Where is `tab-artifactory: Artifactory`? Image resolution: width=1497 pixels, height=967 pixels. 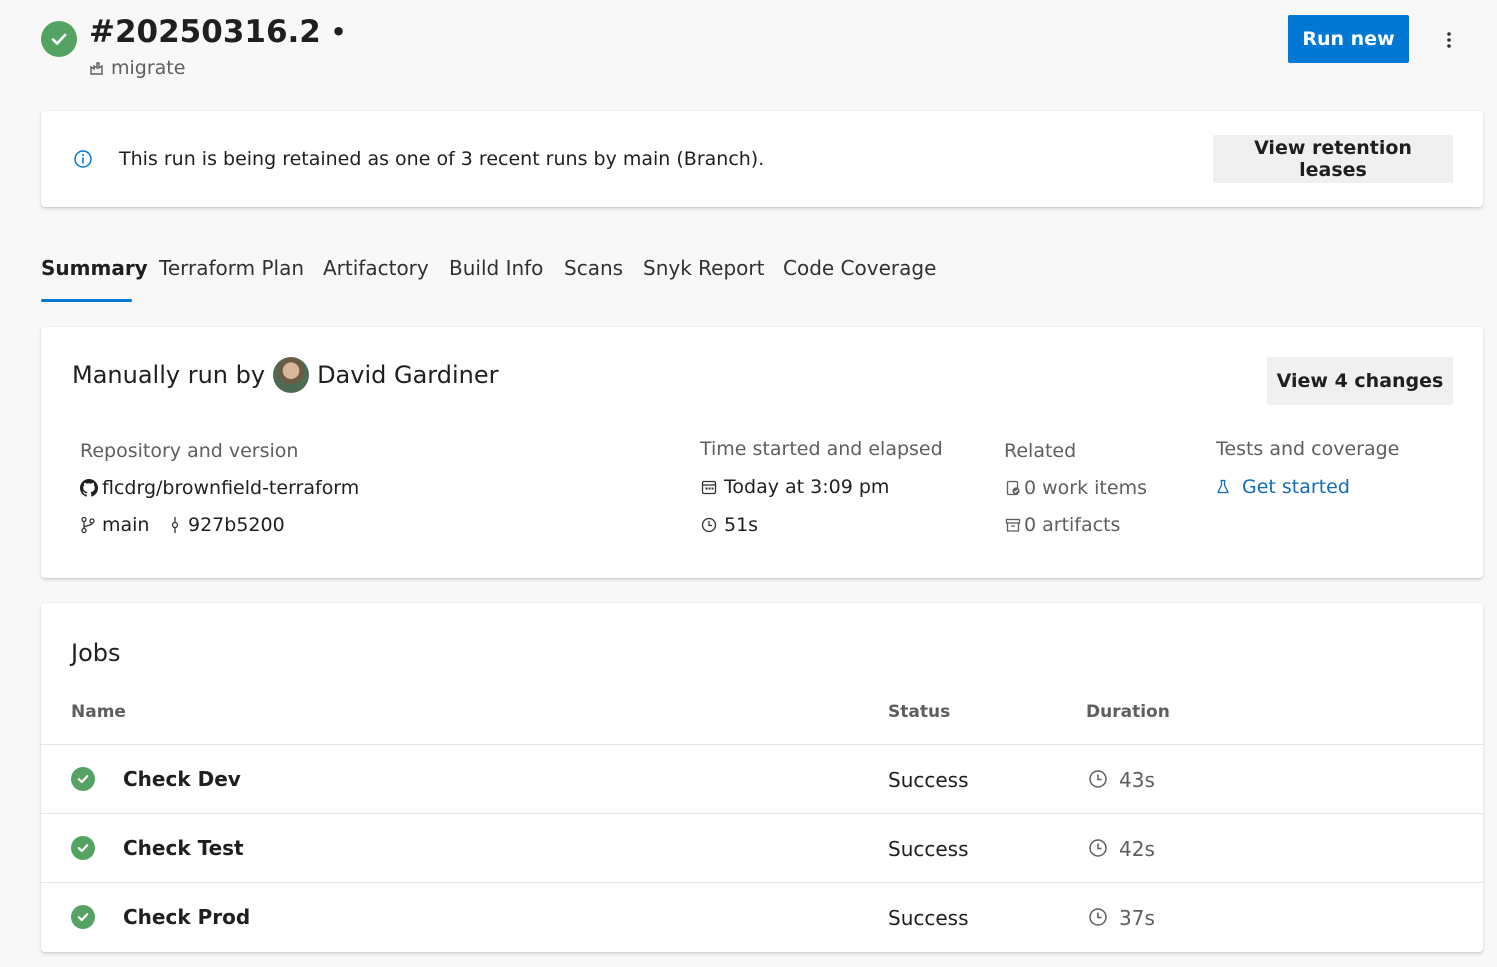
tab-artifactory: Artifactory is located at coordinates (376, 268).